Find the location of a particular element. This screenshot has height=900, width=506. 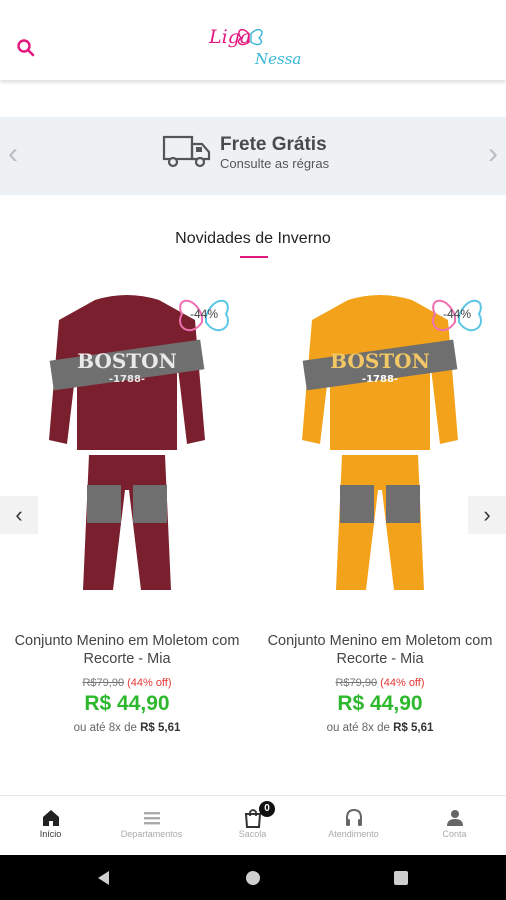

banner-next-button: › is located at coordinates (493, 154).